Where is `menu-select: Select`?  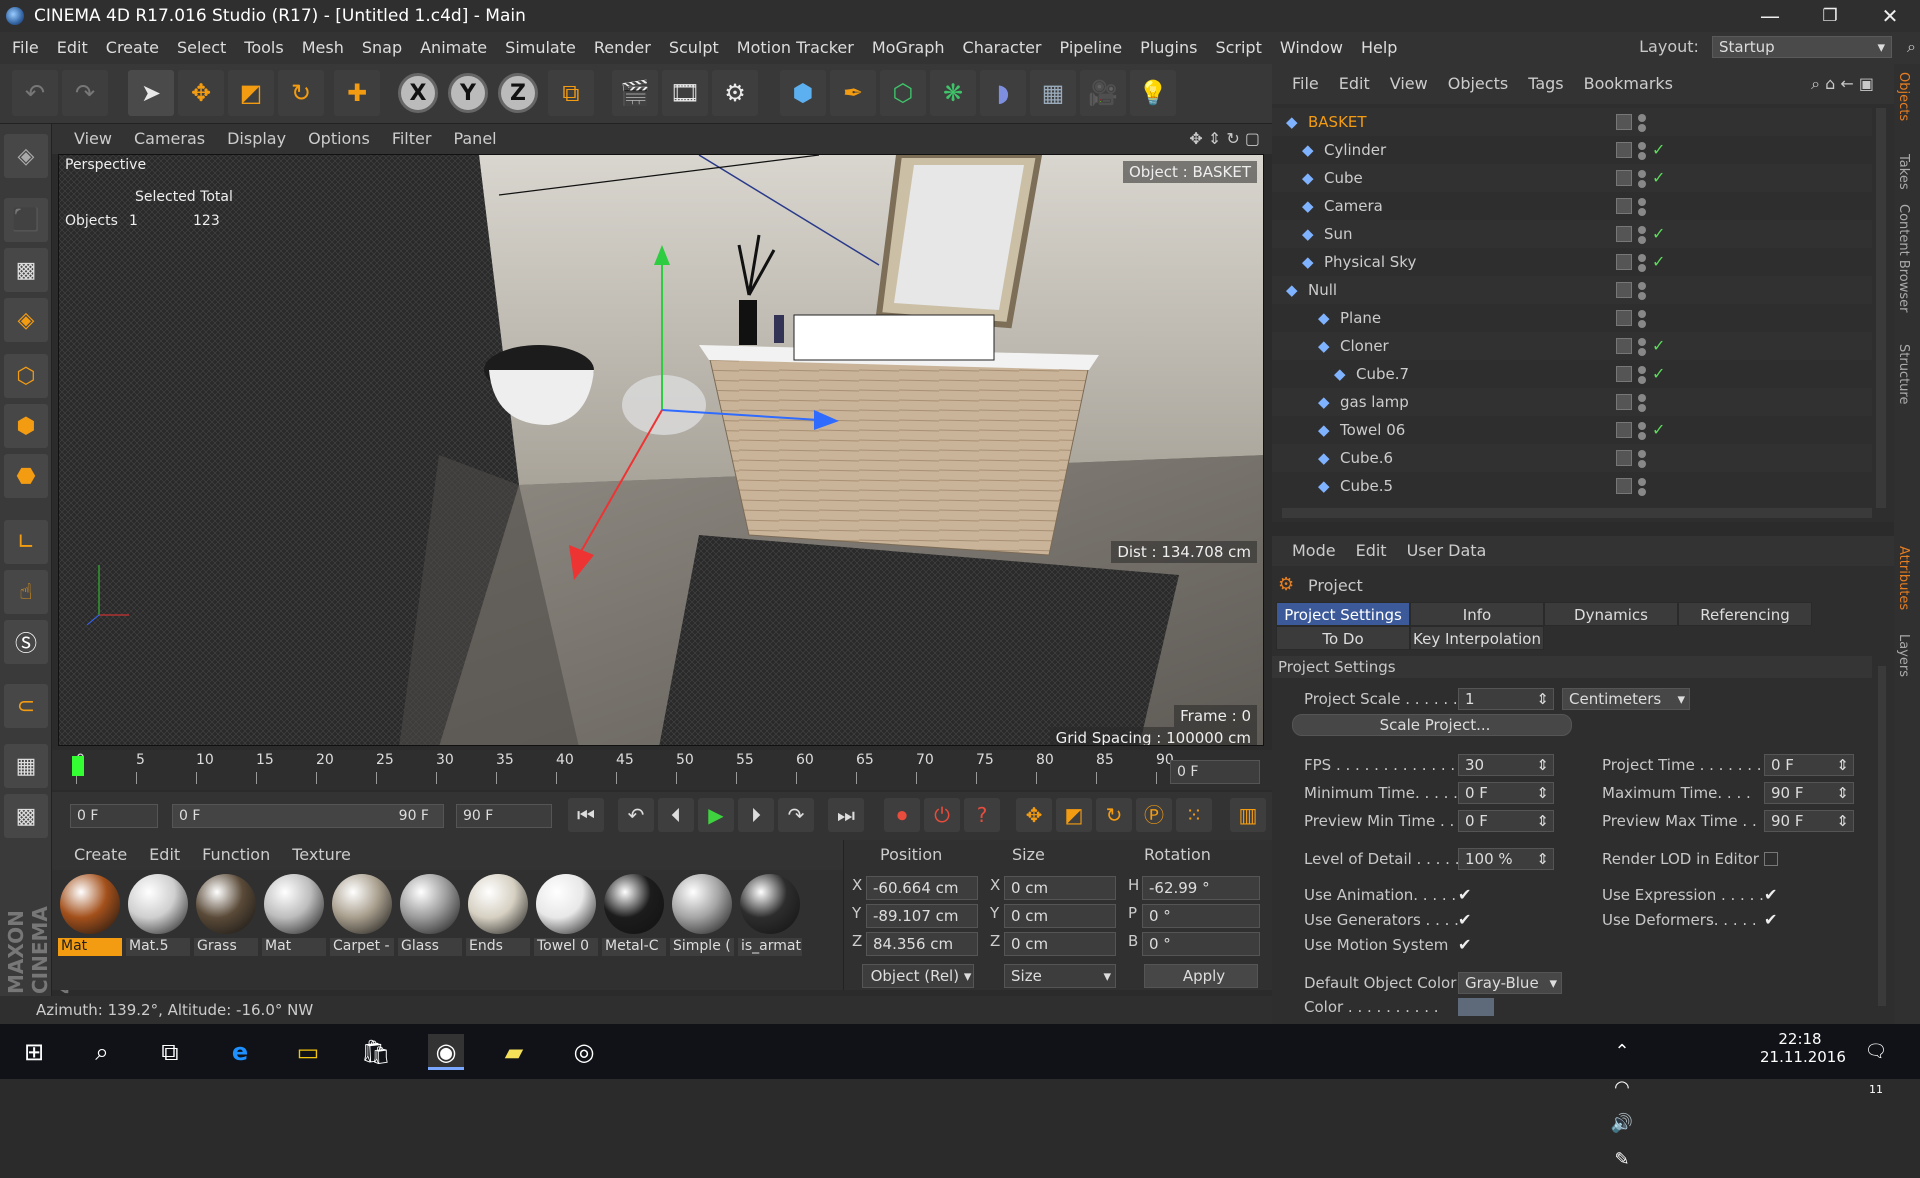
menu-select: Select is located at coordinates (201, 47).